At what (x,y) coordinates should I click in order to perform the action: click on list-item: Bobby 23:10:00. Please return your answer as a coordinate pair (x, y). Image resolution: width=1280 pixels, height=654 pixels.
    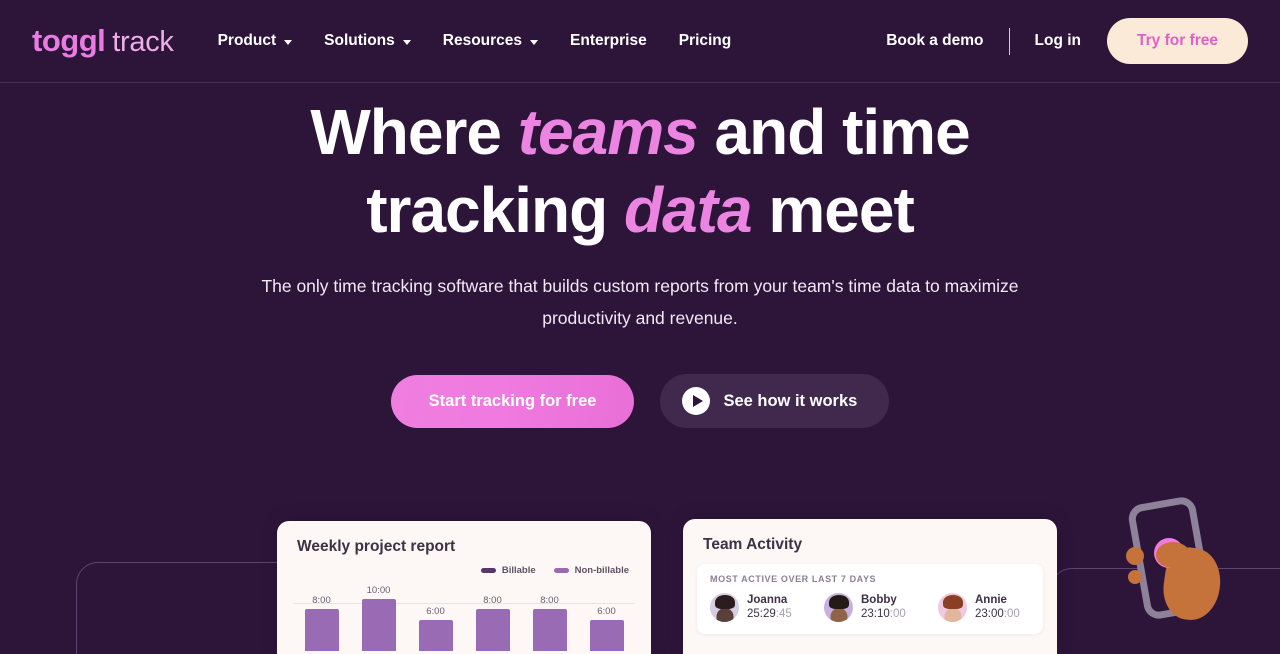
    Looking at the image, I should click on (870, 607).